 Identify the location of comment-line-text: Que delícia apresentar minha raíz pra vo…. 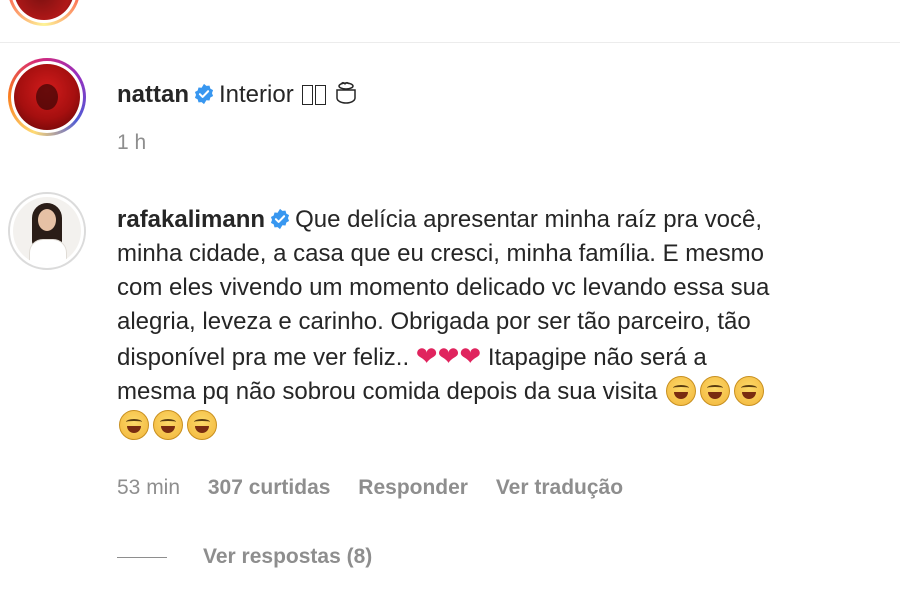
(528, 219).